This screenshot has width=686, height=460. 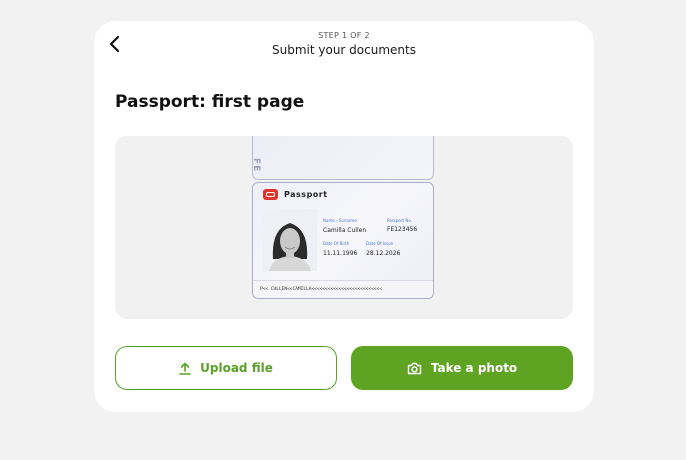 I want to click on take-photo-button: Take a photo, so click(x=462, y=368).